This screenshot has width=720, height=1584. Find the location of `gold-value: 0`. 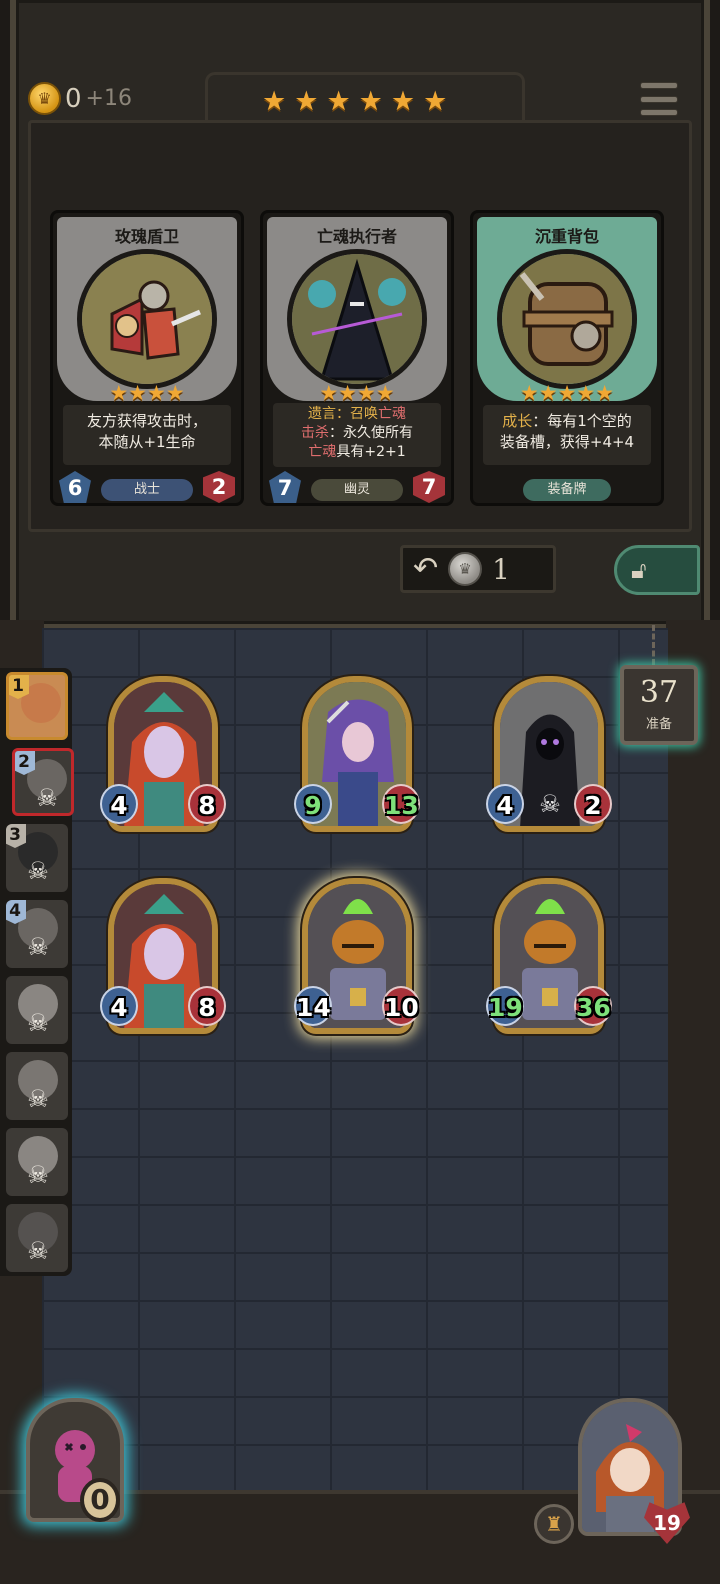

gold-value: 0 is located at coordinates (73, 98).